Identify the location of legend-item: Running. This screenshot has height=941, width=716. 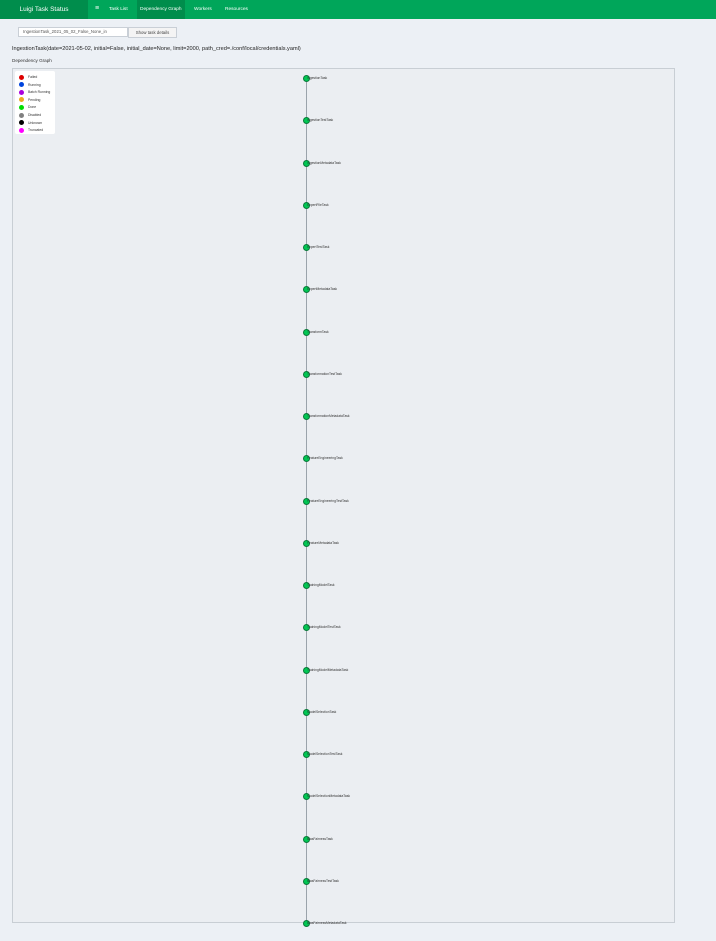
(30, 85).